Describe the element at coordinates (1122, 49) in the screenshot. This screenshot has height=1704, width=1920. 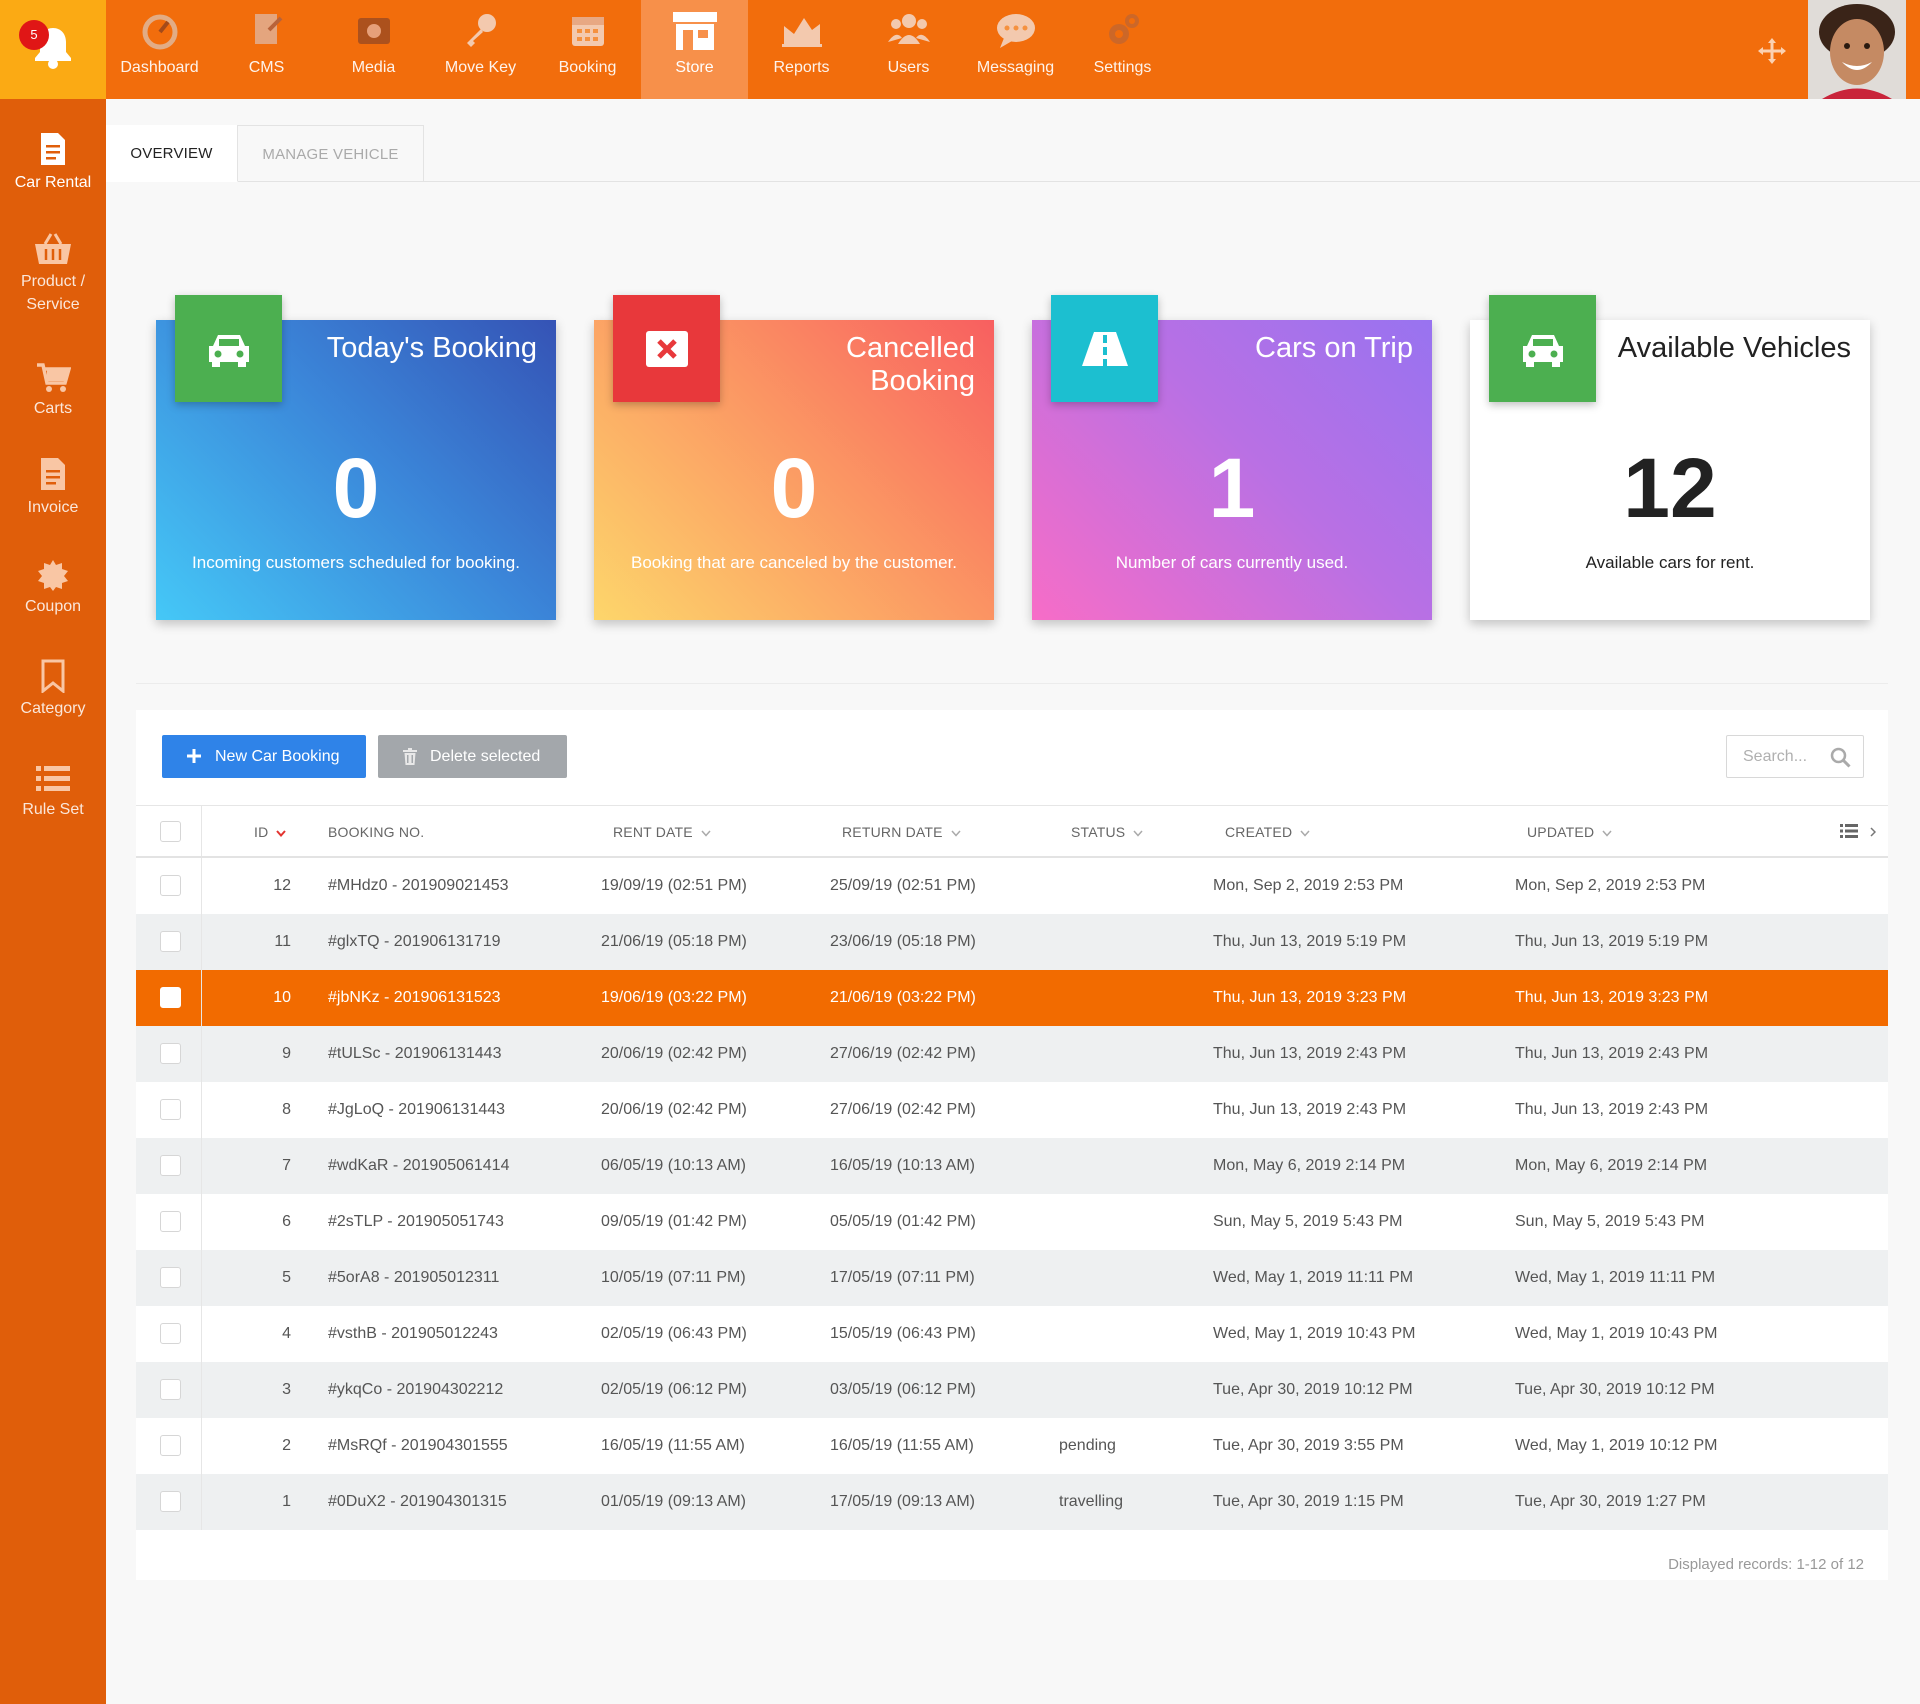
I see `nav-settings: Settings` at that location.